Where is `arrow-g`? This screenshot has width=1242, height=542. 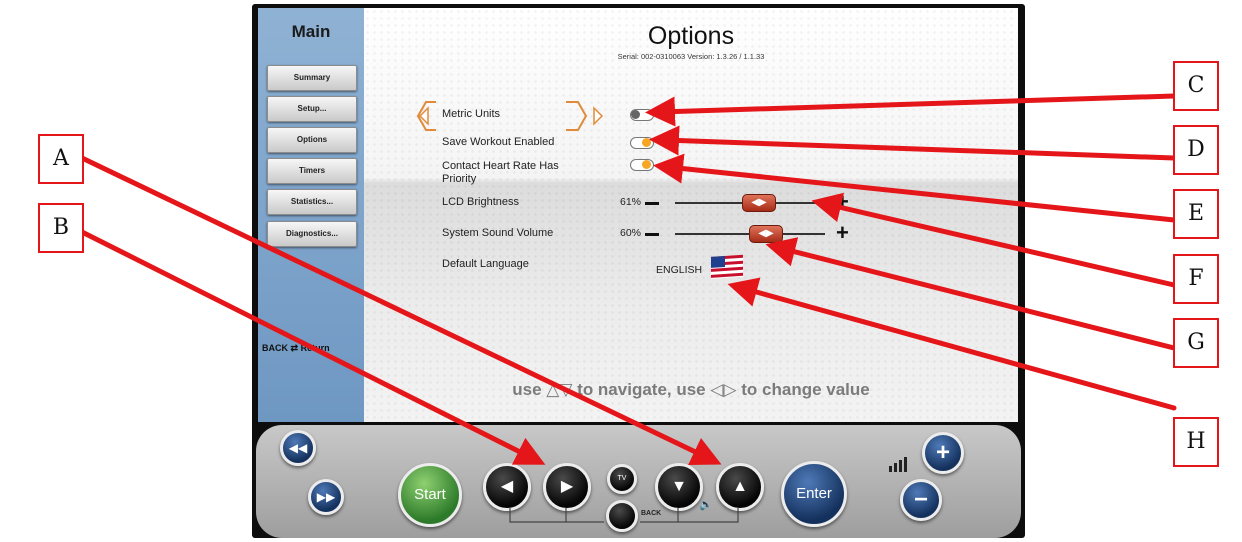
arrow-g is located at coordinates (971, 294).